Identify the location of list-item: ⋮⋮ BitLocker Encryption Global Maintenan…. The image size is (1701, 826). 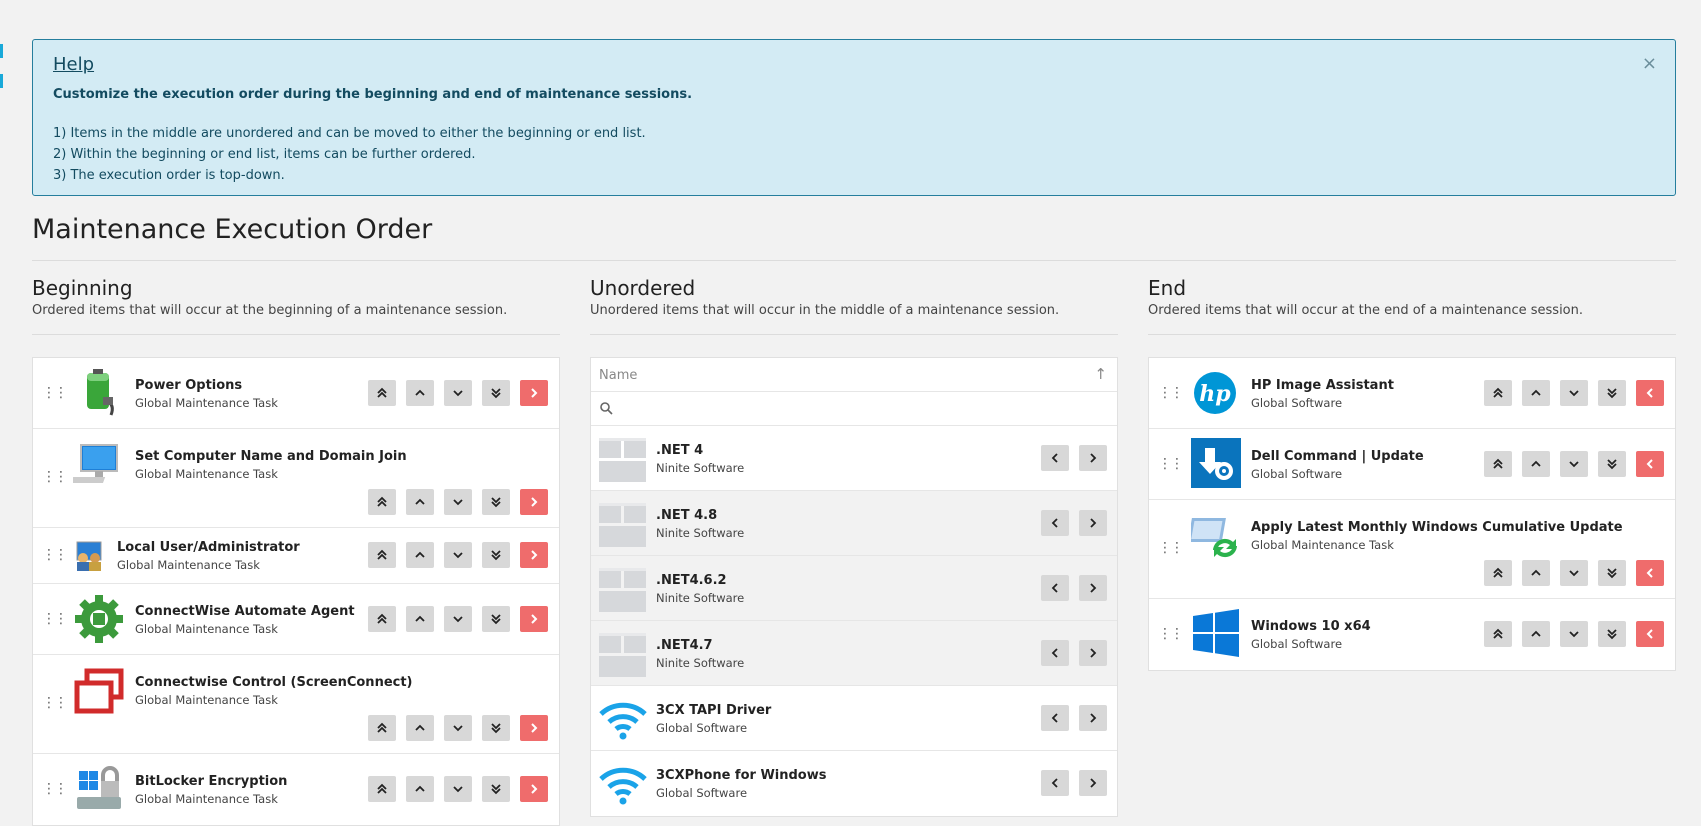
(296, 789).